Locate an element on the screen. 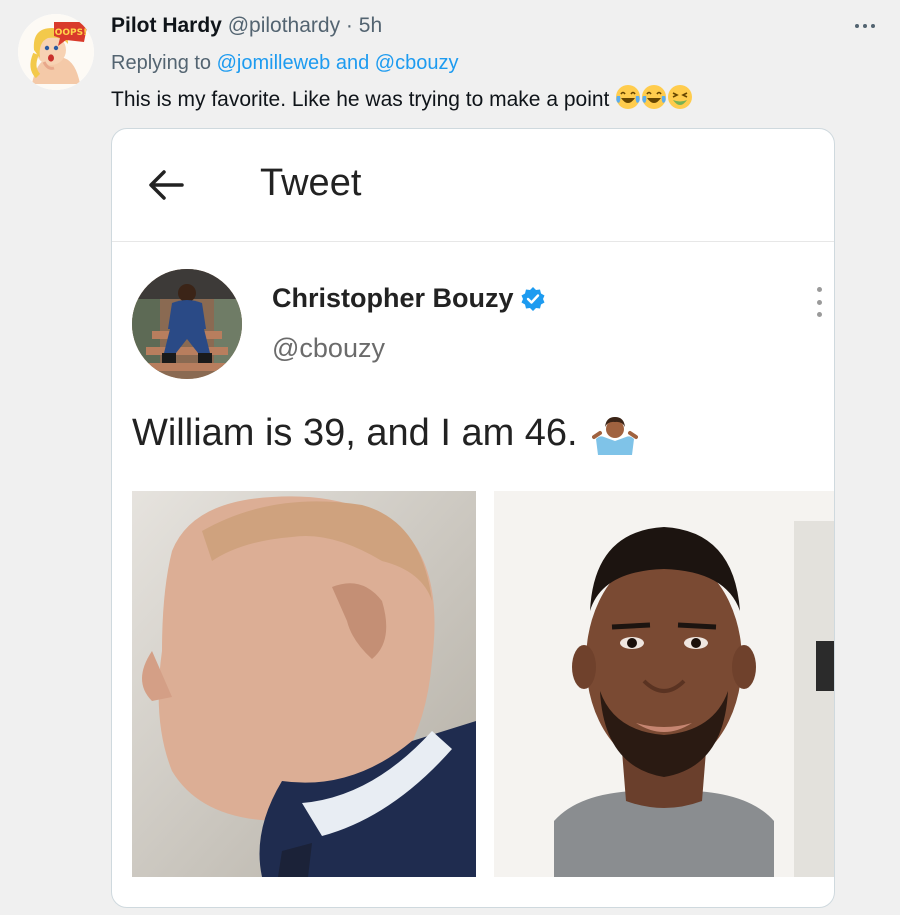 This screenshot has height=915, width=900. embedded-author-name-text: Christopher Bouzy is located at coordinates (393, 298).